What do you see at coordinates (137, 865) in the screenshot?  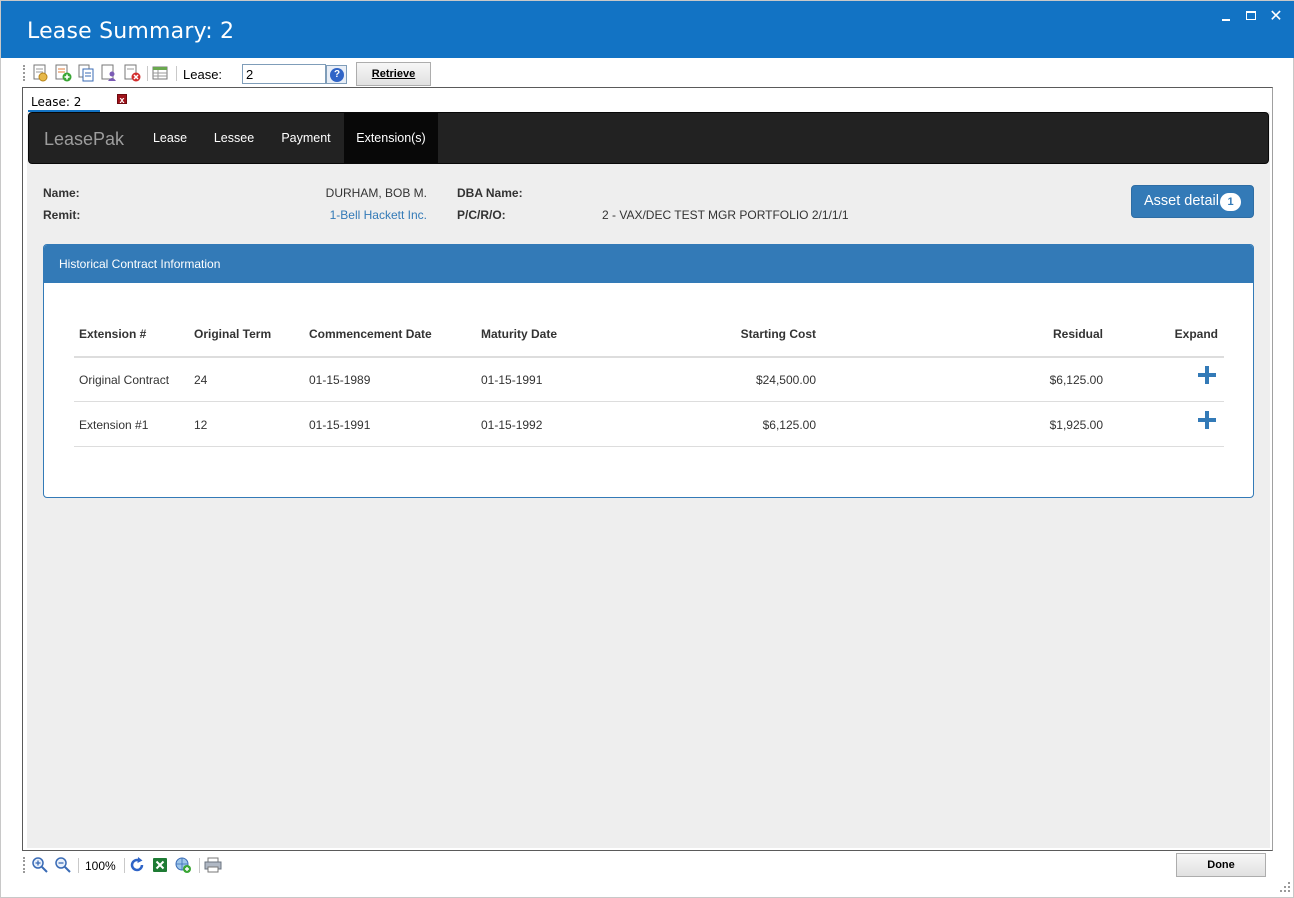 I see `refresh-icon` at bounding box center [137, 865].